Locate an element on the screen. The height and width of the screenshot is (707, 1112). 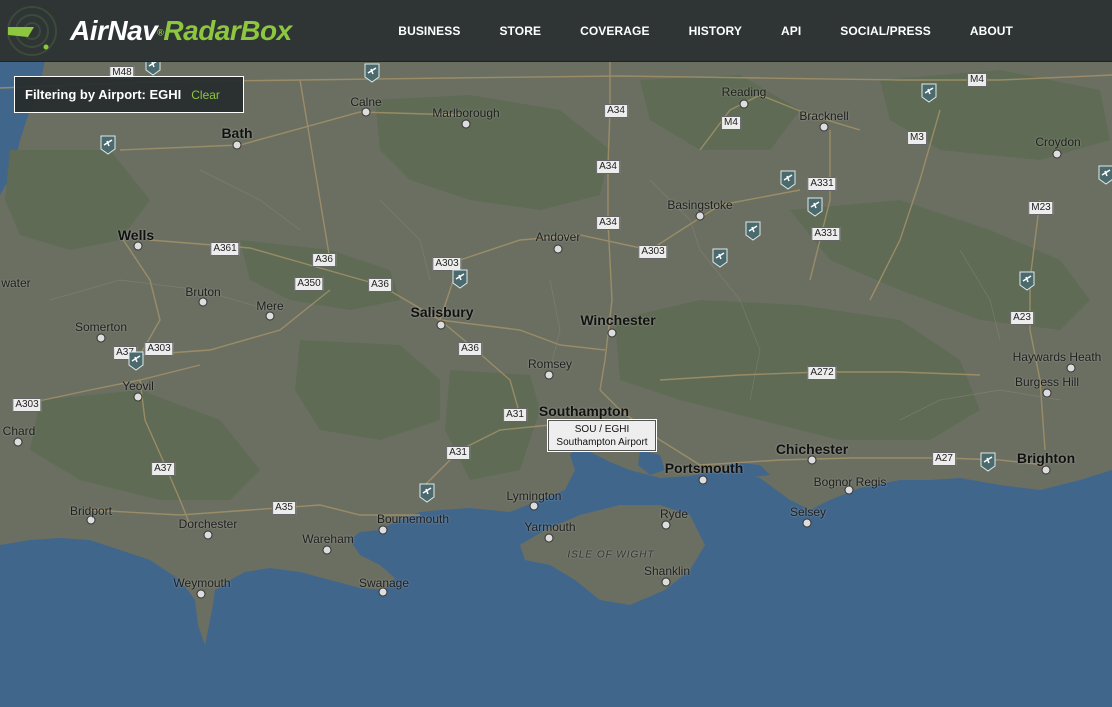
place-label-romsey: Romsey is located at coordinates (550, 364).